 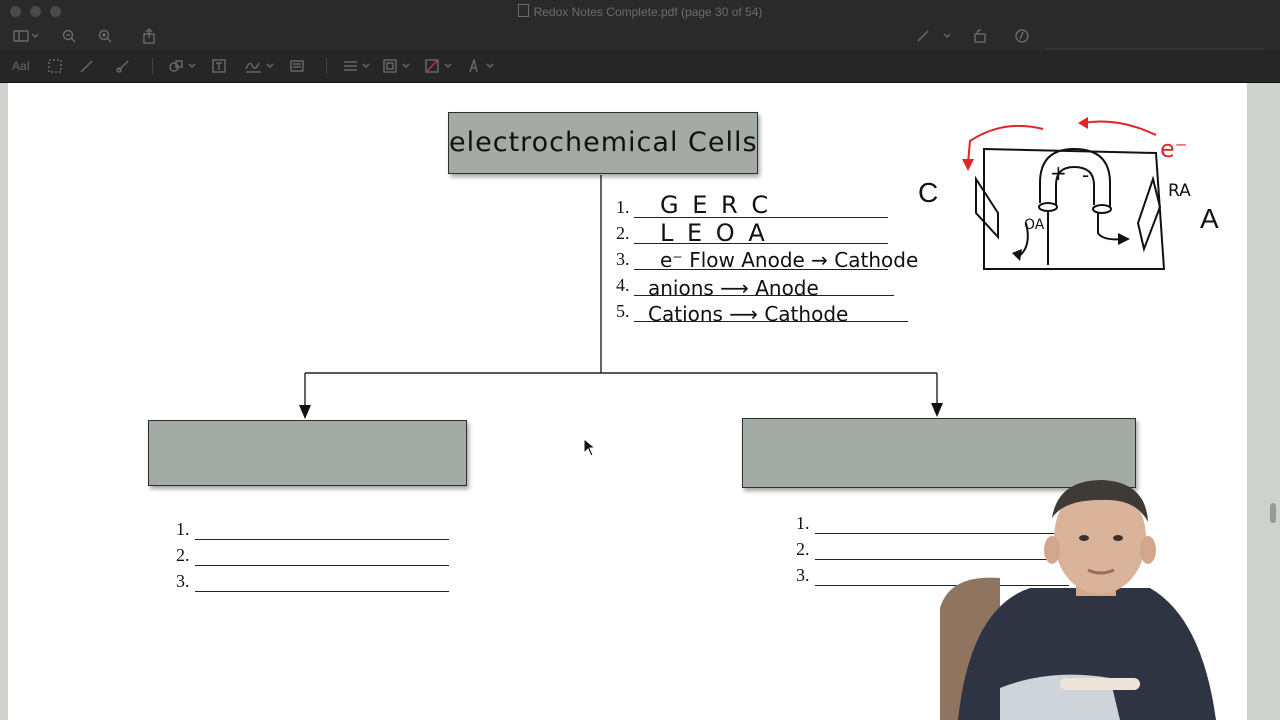 I want to click on pen-icon, so click(x=934, y=36).